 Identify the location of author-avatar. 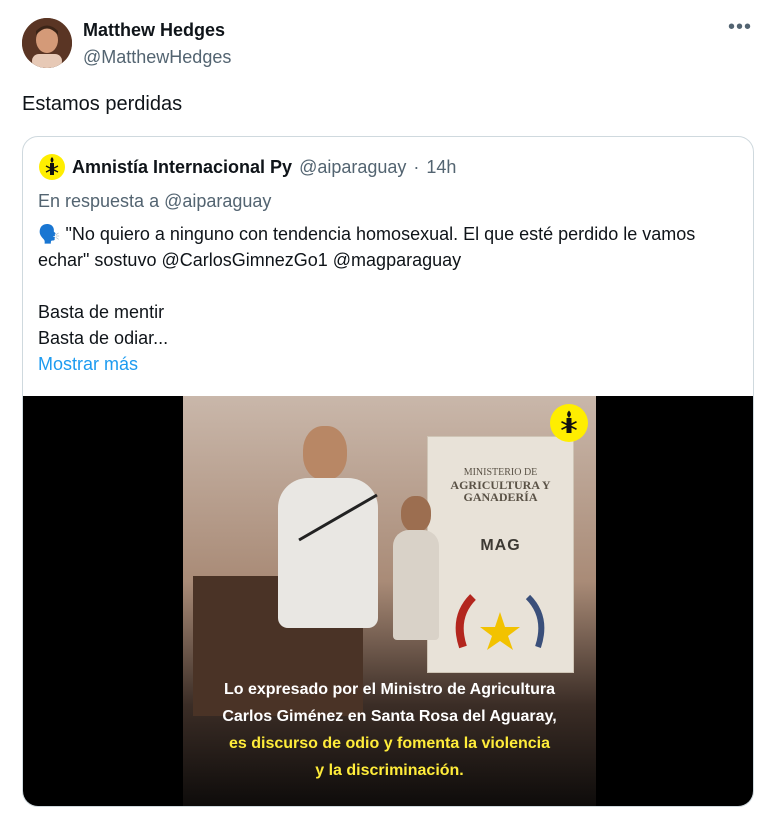
(47, 43).